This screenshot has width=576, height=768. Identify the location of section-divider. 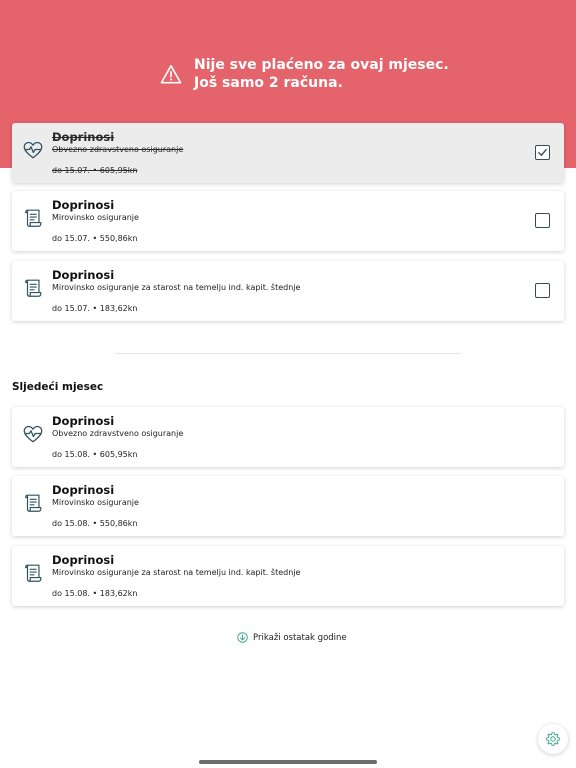
(288, 353).